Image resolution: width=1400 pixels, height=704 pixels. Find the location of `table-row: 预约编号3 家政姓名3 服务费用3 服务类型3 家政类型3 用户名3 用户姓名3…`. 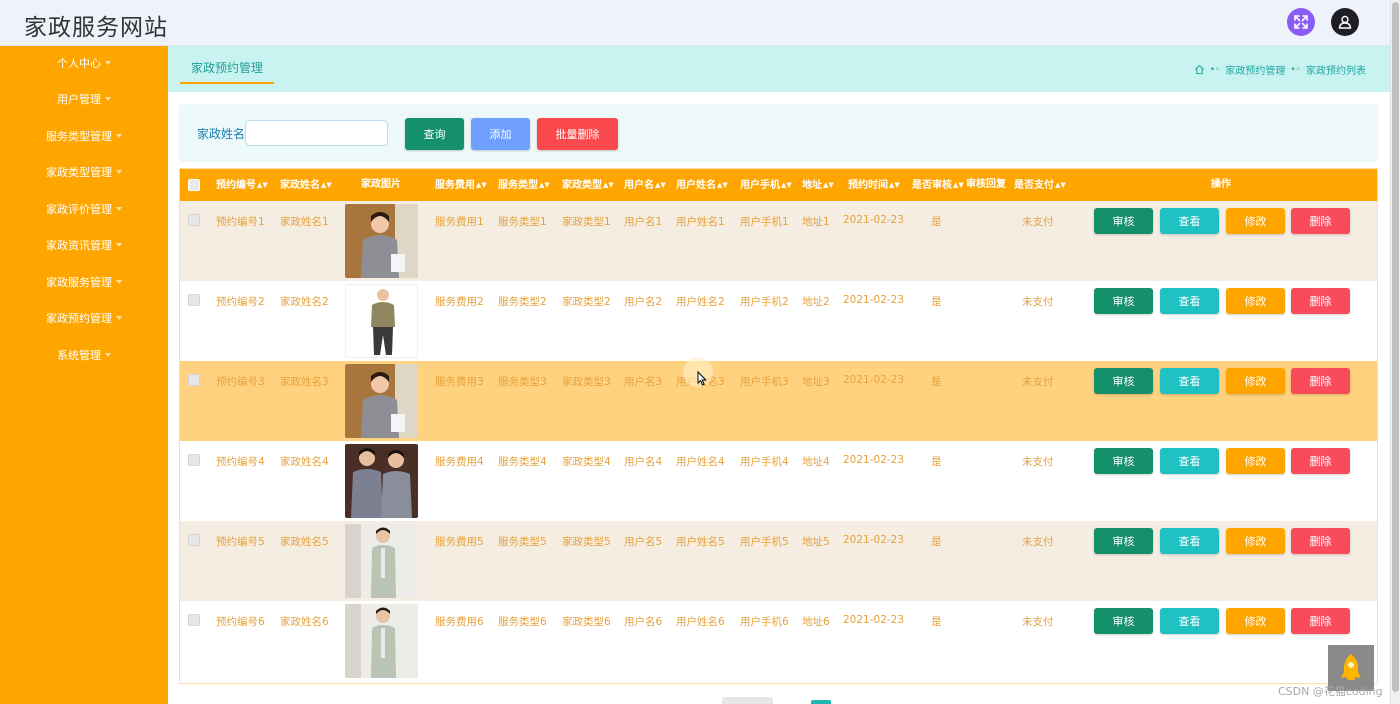

table-row: 预约编号3 家政姓名3 服务费用3 服务类型3 家政类型3 用户名3 用户姓名3… is located at coordinates (778, 401).